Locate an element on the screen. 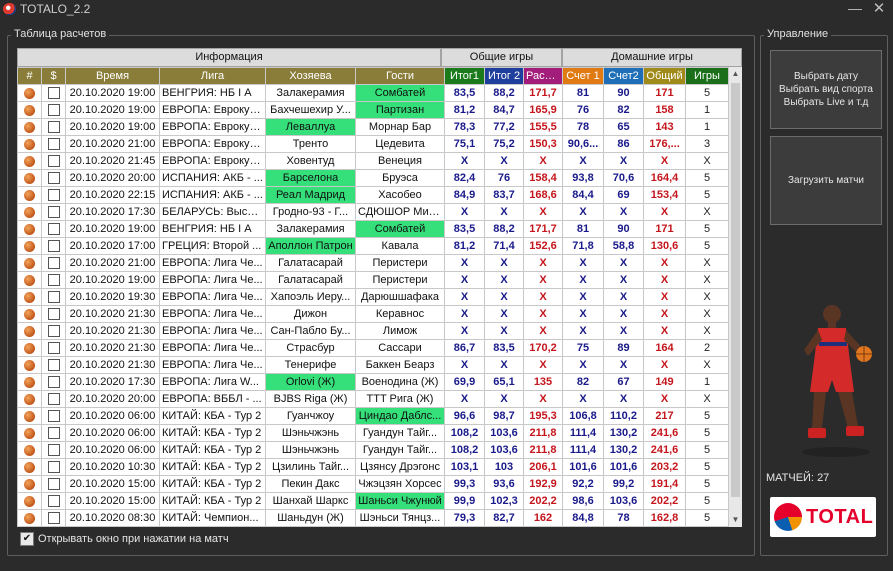 The height and width of the screenshot is (571, 893). close-button: ✕ is located at coordinates (879, 9).